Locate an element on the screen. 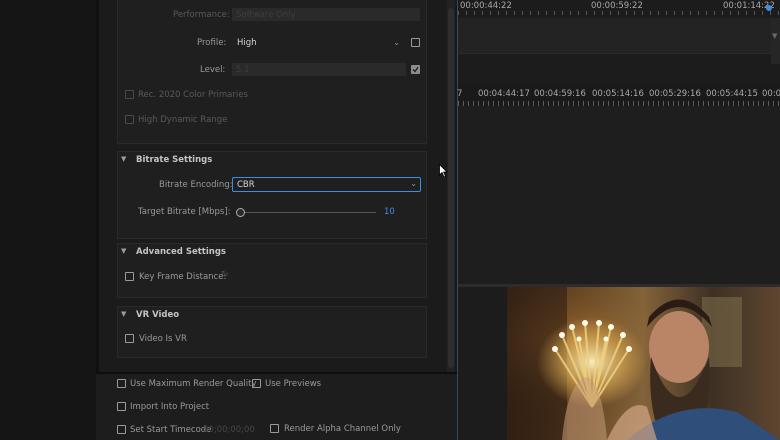 The image size is (780, 440). keyframe-distance-label: Key Frame Distance: is located at coordinates (183, 277).